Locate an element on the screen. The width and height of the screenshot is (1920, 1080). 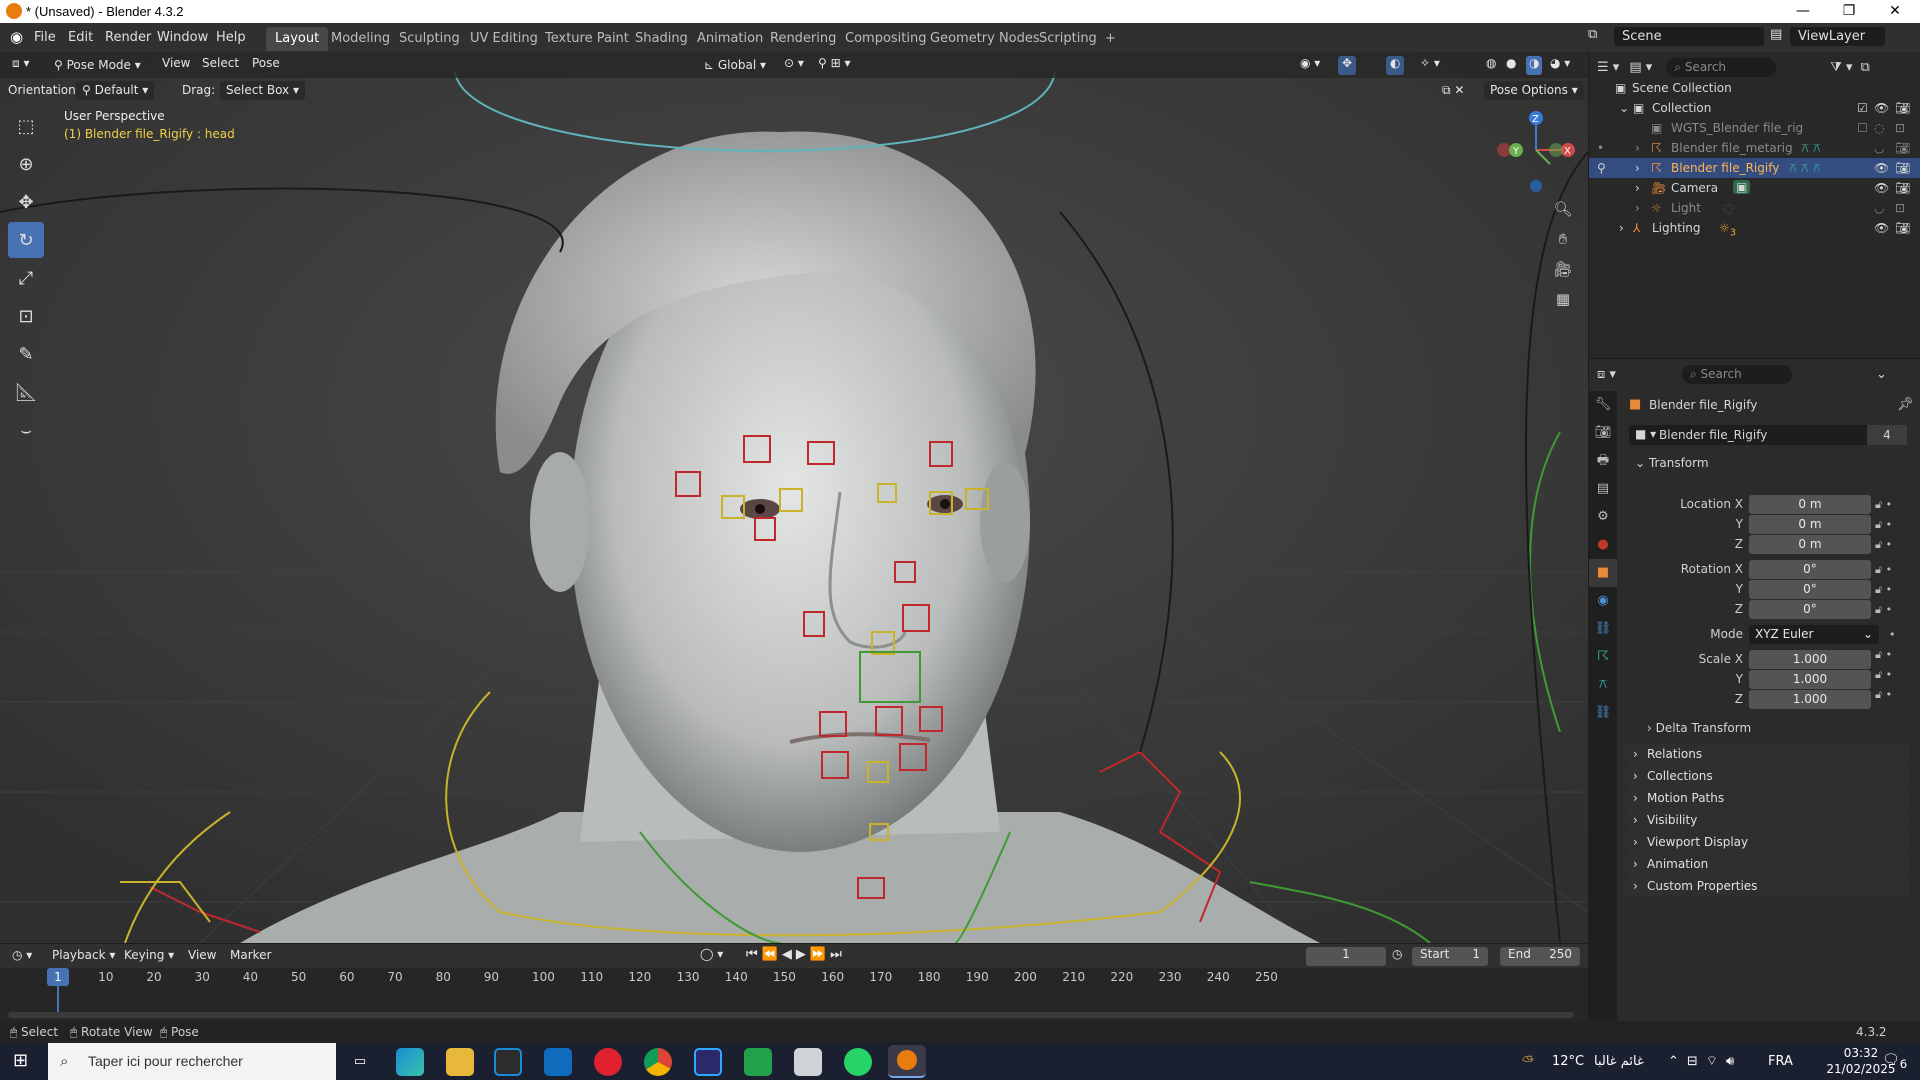
outliner-row-collection: ⌄ ▣ Collection ☑ 👁︎ 📷︎ is located at coordinates (1754, 108).